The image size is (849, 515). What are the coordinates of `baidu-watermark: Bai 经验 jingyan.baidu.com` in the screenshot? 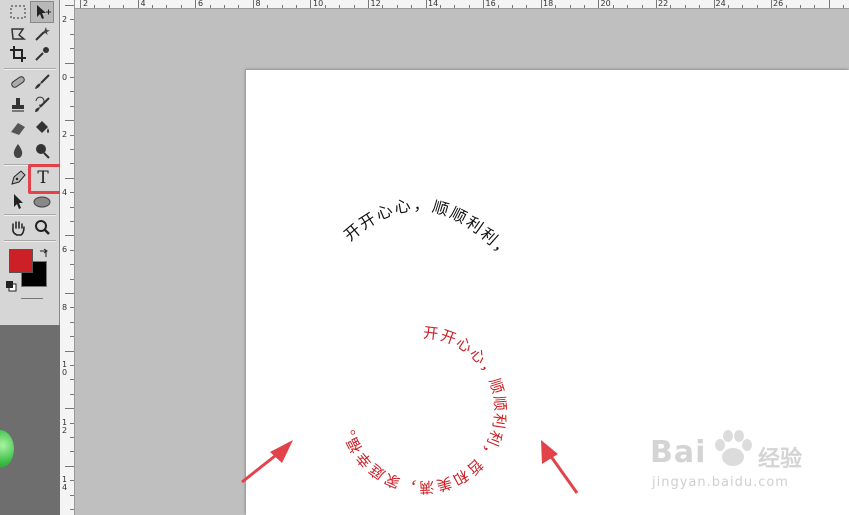 It's located at (735, 462).